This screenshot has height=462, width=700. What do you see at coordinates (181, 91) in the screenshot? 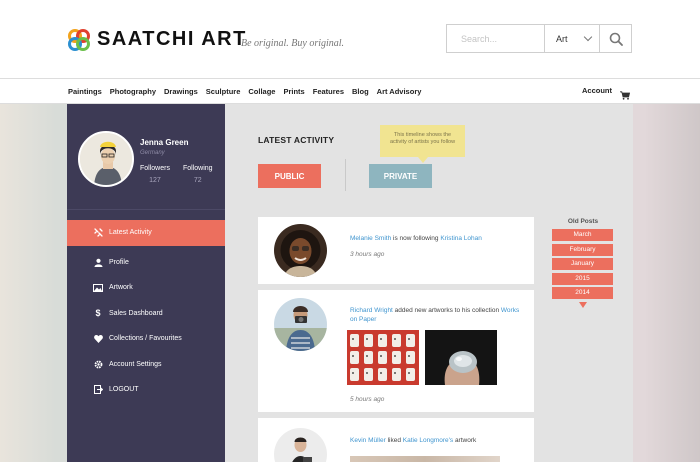
I see `nav-drawings: Drawings` at bounding box center [181, 91].